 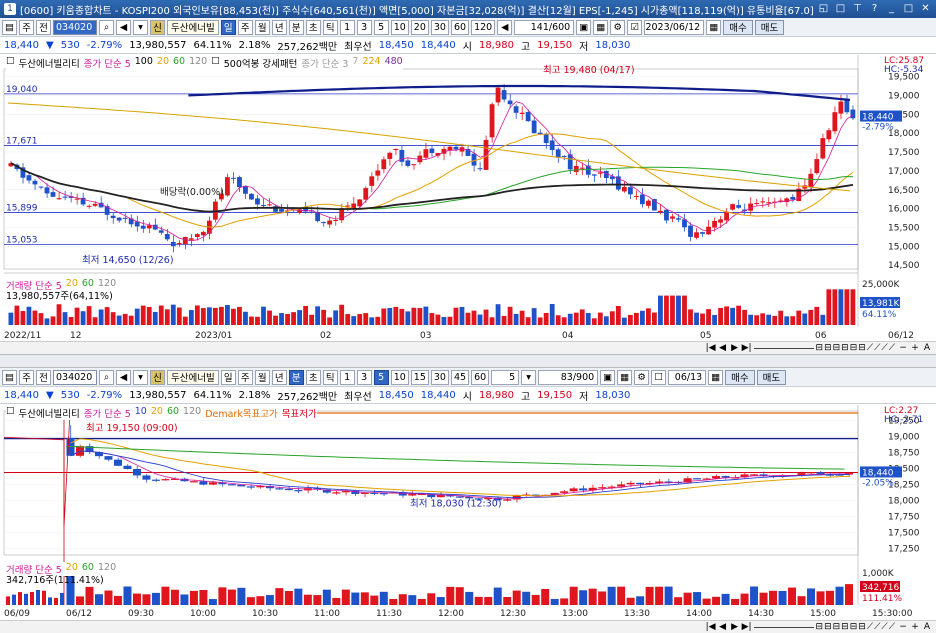 I want to click on min-15: 15, so click(x=419, y=377).